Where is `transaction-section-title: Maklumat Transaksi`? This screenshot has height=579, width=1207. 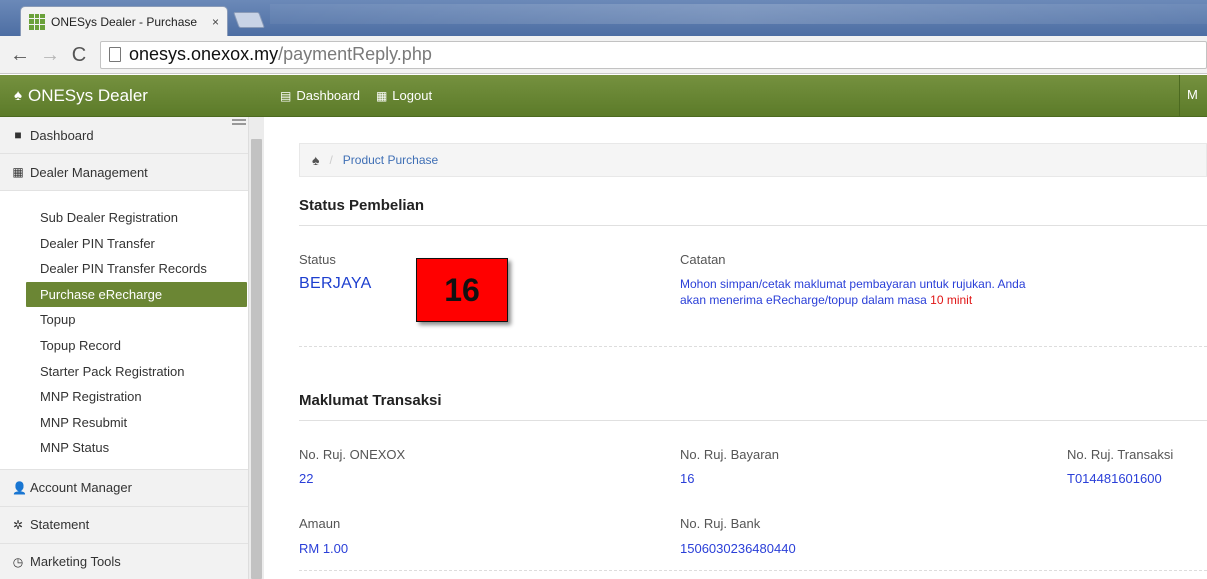 transaction-section-title: Maklumat Transaksi is located at coordinates (370, 400).